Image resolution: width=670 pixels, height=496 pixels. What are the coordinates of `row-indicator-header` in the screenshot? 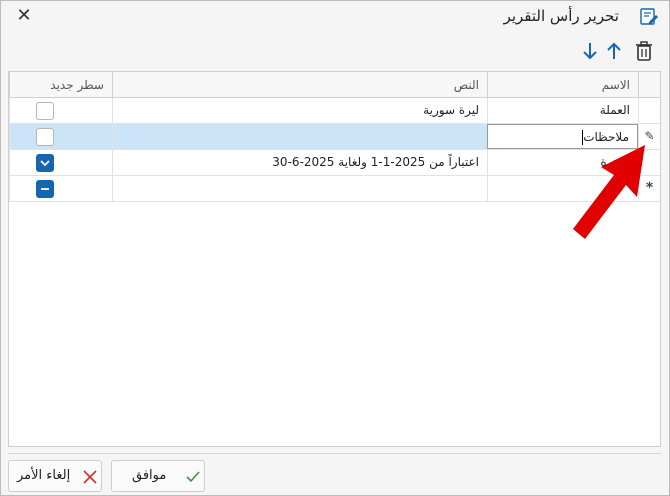 It's located at (649, 85).